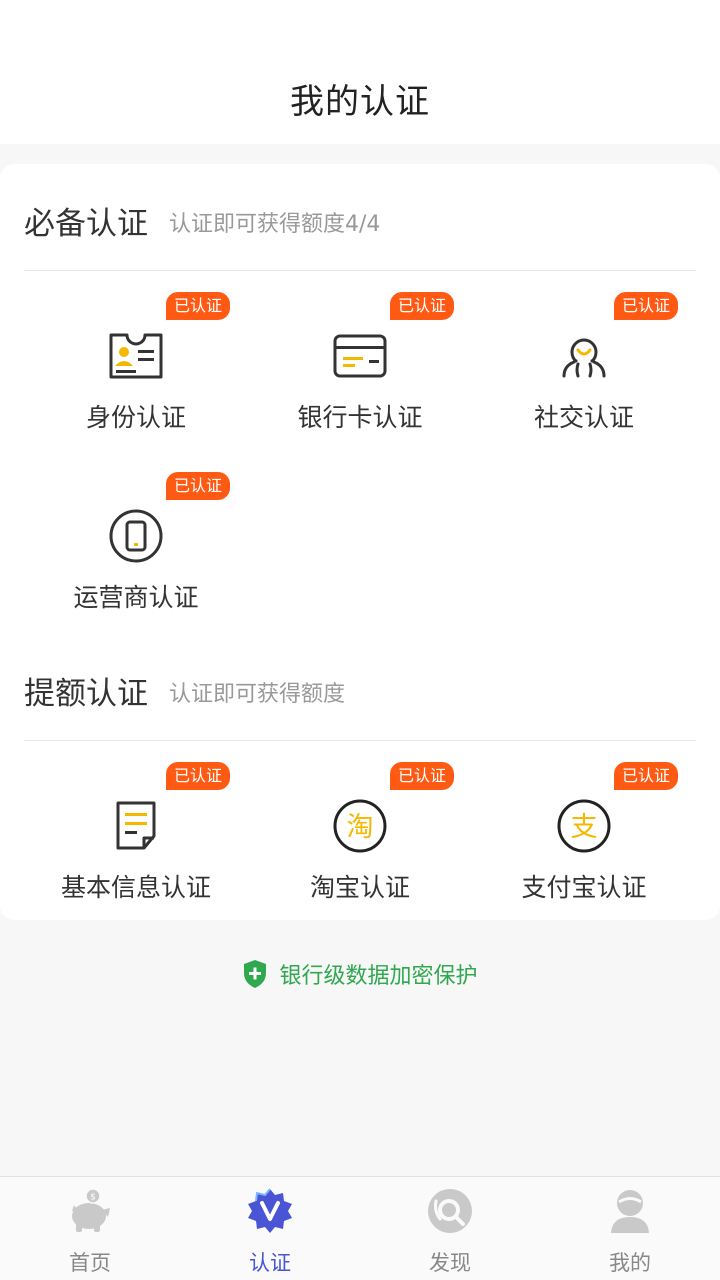 The height and width of the screenshot is (1280, 720). Describe the element at coordinates (583, 417) in the screenshot. I see `verify-item-label: 社交认证` at that location.